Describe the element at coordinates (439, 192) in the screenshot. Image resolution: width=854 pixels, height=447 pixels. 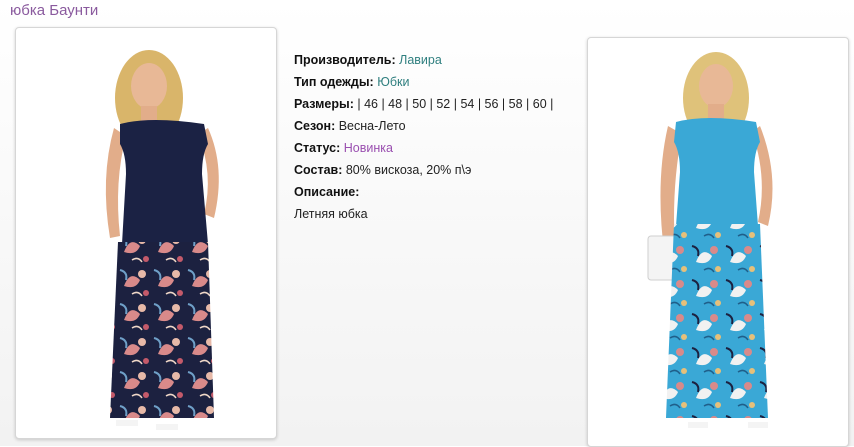
I see `spec-description: Описание:` at that location.